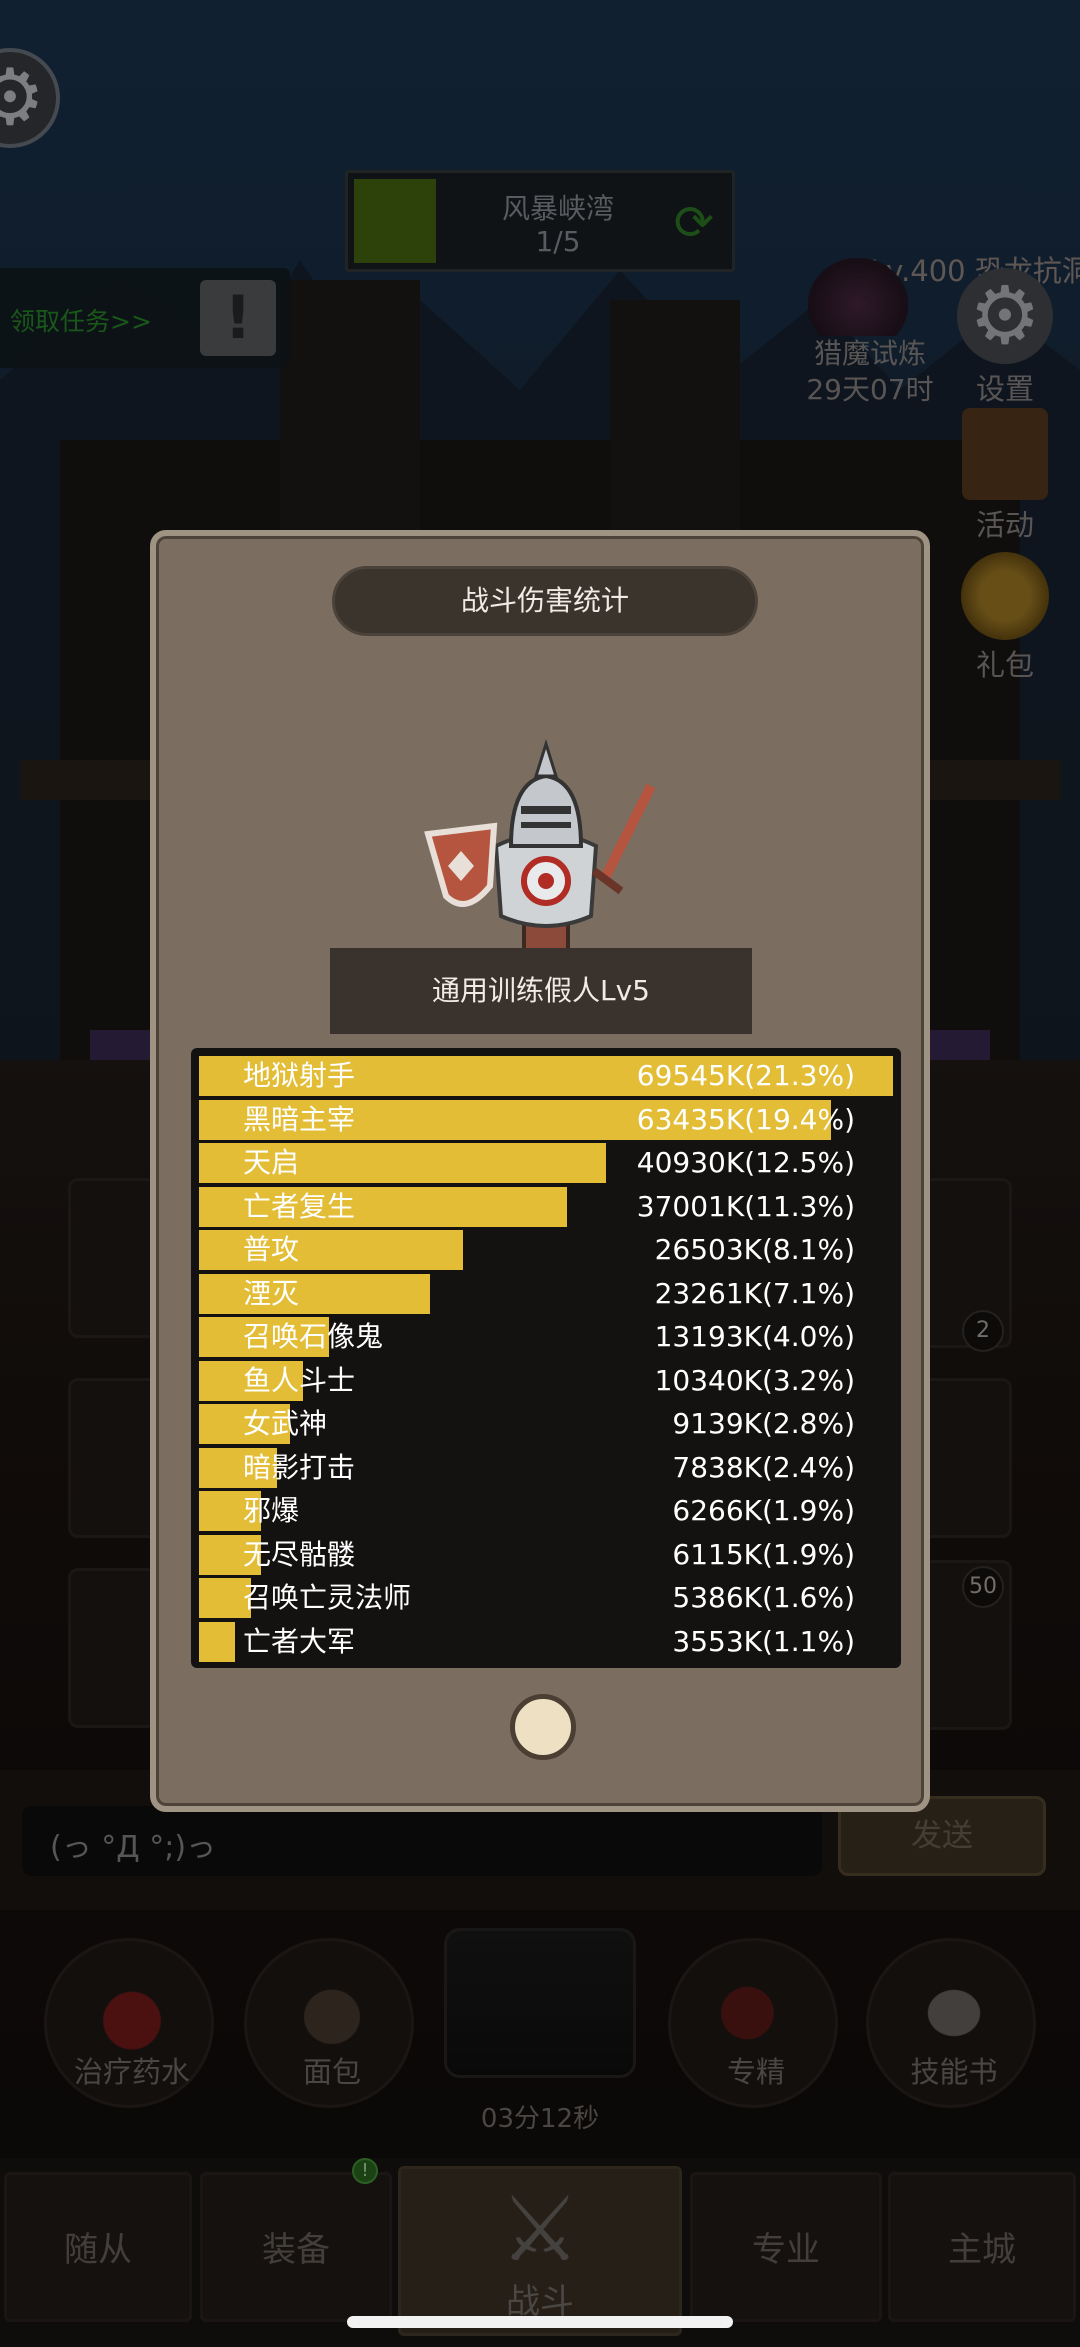  What do you see at coordinates (299, 1119) in the screenshot?
I see `skill-name: 黑暗主宰` at bounding box center [299, 1119].